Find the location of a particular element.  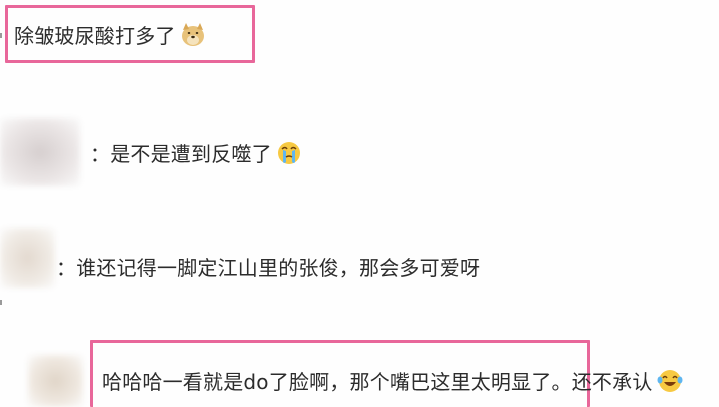

crying-icon is located at coordinates (289, 153).